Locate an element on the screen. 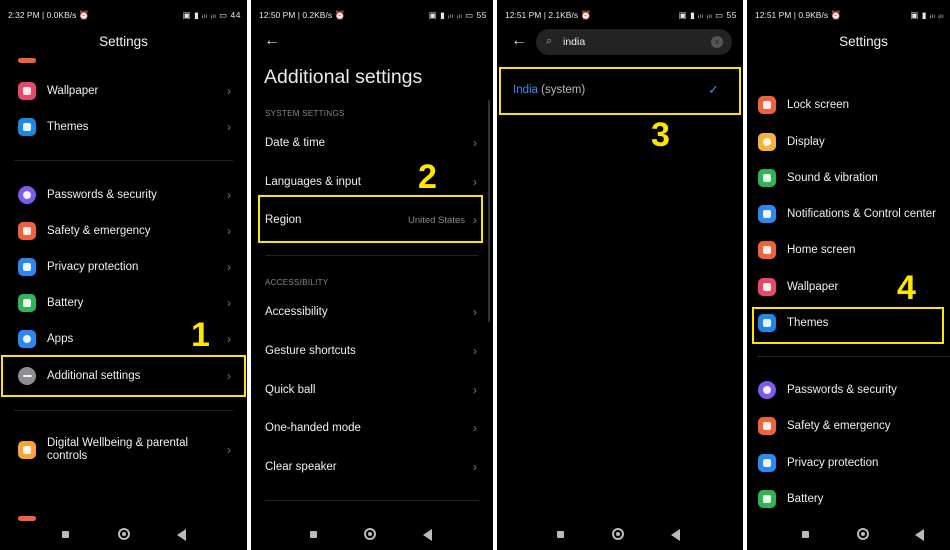 Image resolution: width=950 pixels, height=550 pixels. settings-item-wellbeing: Digital Wellbeing & parental controls › is located at coordinates (123, 450).